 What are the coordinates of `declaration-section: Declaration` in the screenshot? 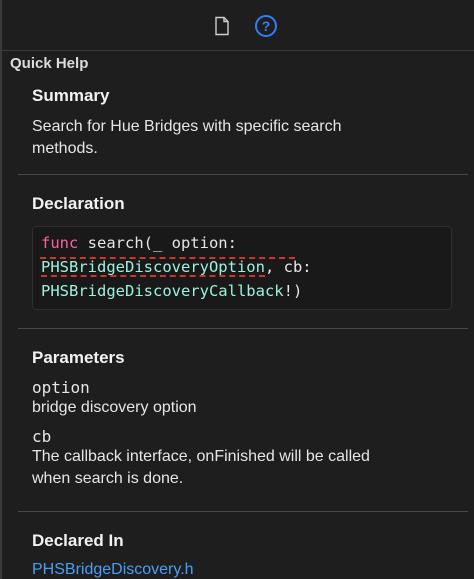 It's located at (242, 204).